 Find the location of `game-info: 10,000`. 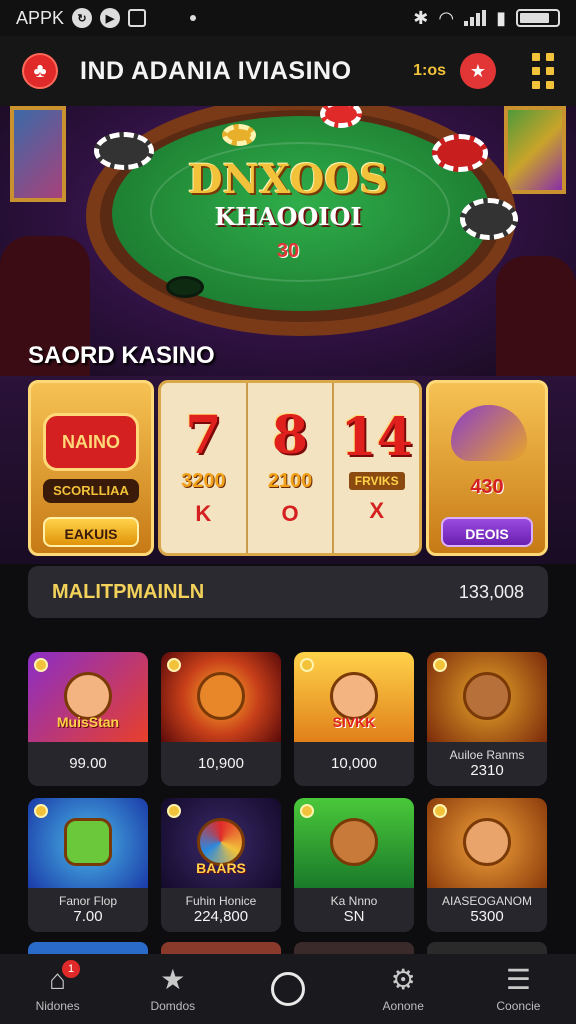

game-info: 10,000 is located at coordinates (354, 764).